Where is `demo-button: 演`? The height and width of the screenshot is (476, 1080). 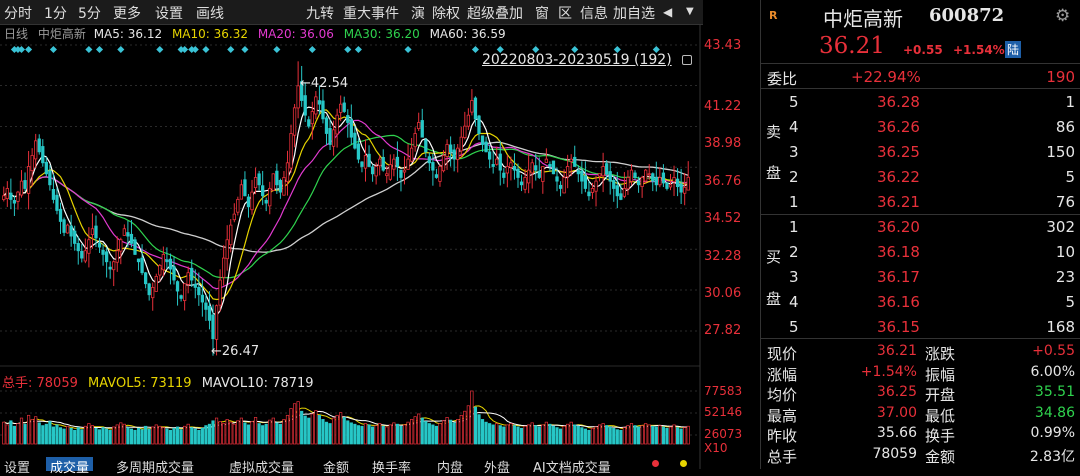
demo-button: 演 is located at coordinates (418, 13).